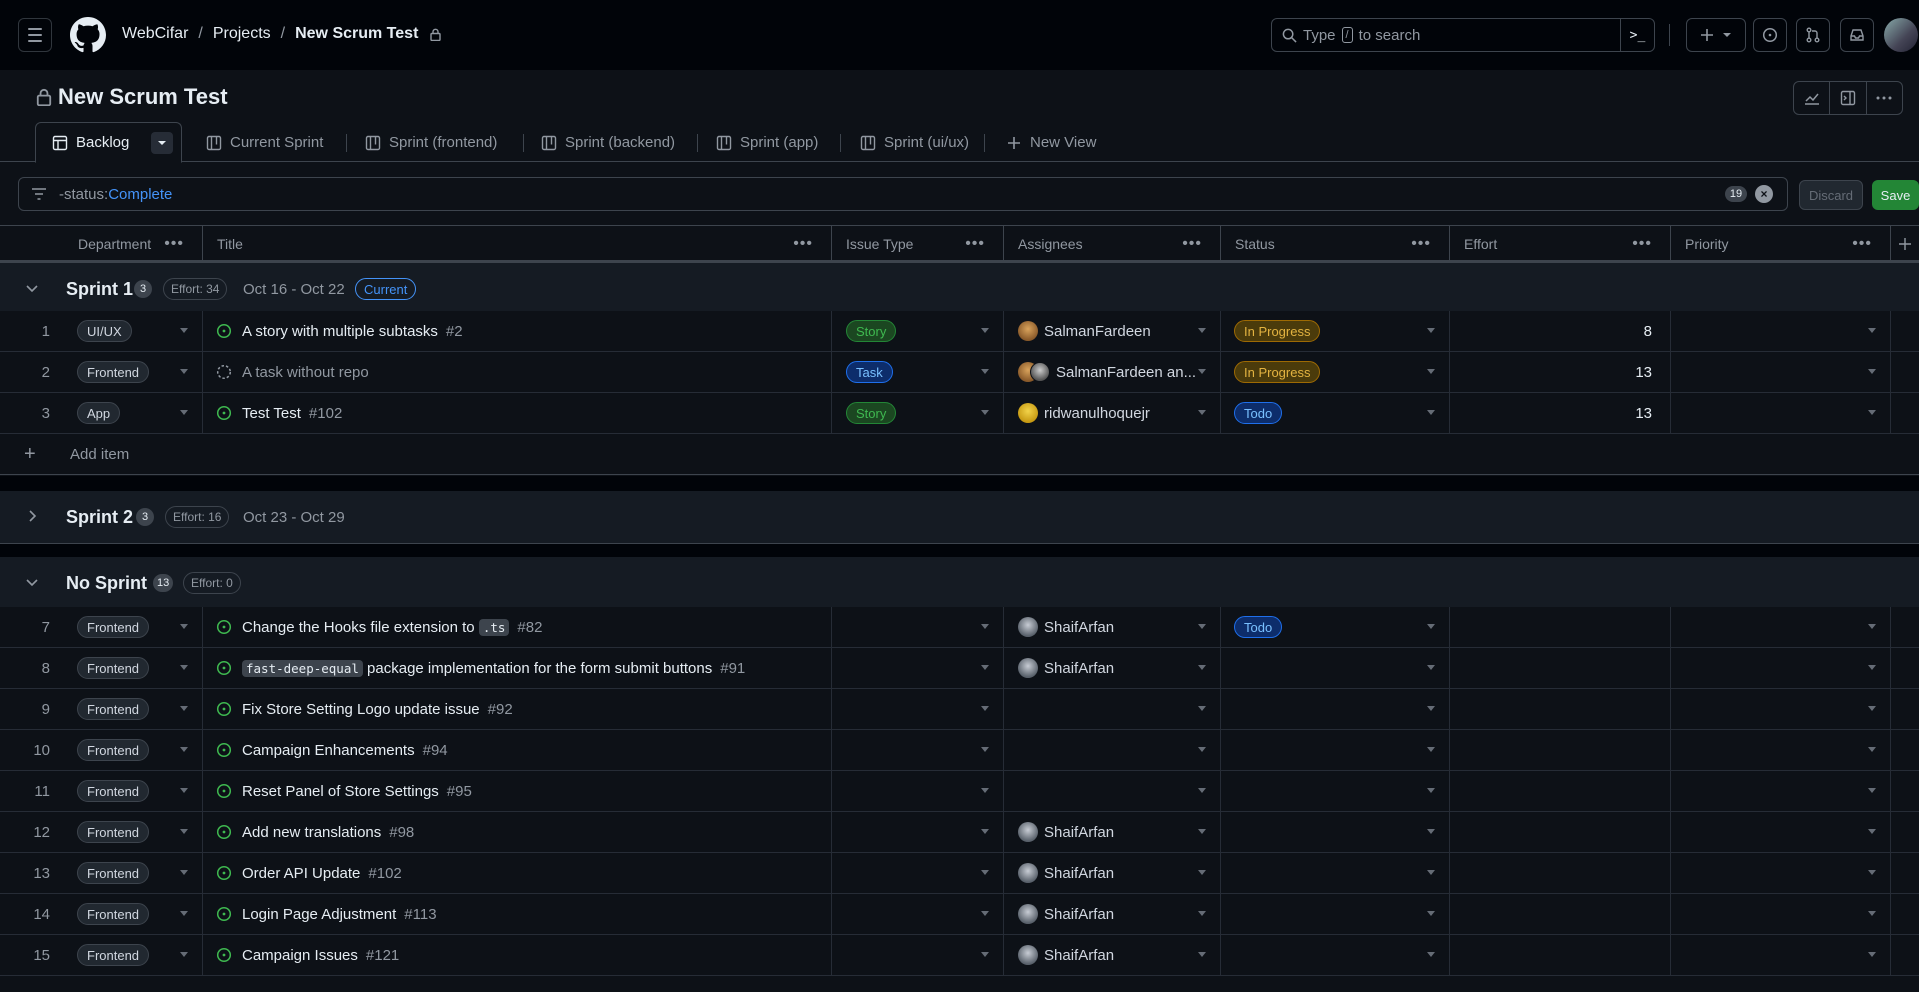  Describe the element at coordinates (1884, 98) in the screenshot. I see `more-options-button` at that location.